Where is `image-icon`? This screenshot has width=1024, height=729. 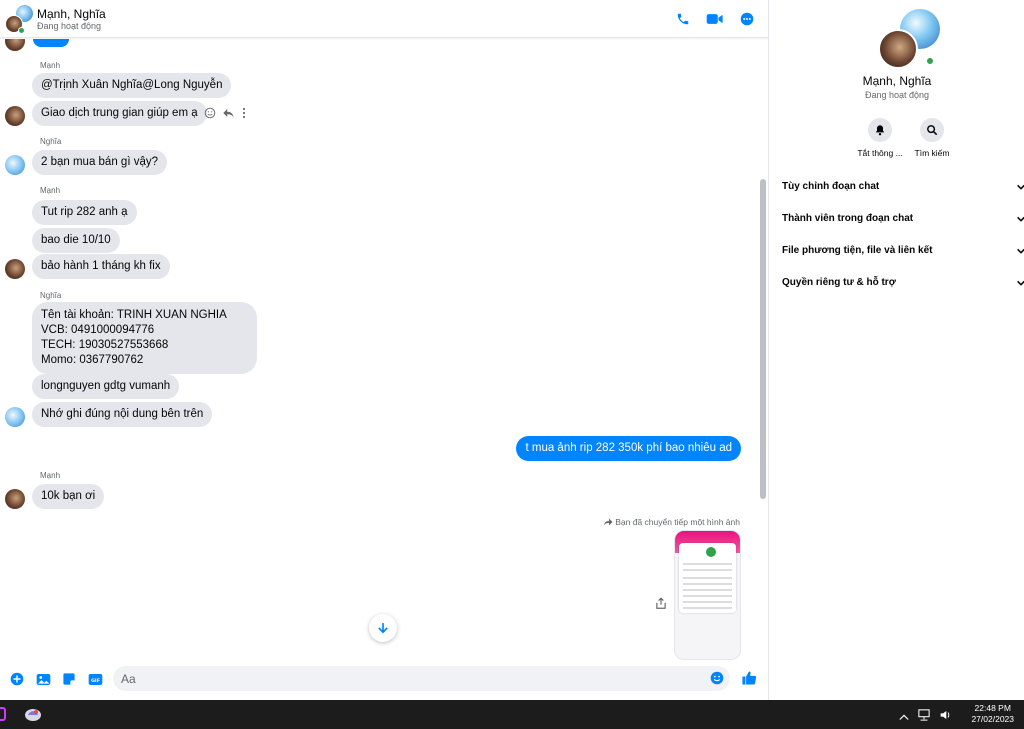 image-icon is located at coordinates (43, 679).